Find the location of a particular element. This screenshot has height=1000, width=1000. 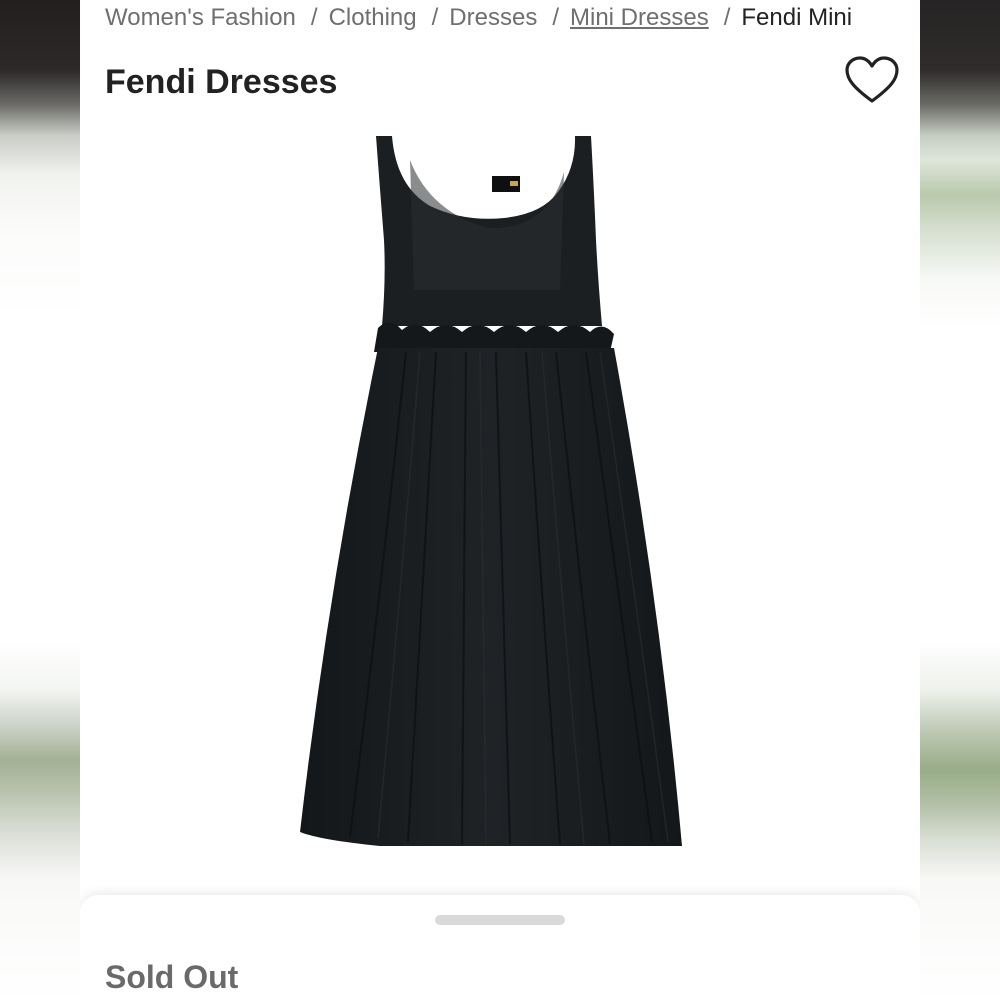

breadcrumb-item-clothing: Clothing is located at coordinates (373, 17).